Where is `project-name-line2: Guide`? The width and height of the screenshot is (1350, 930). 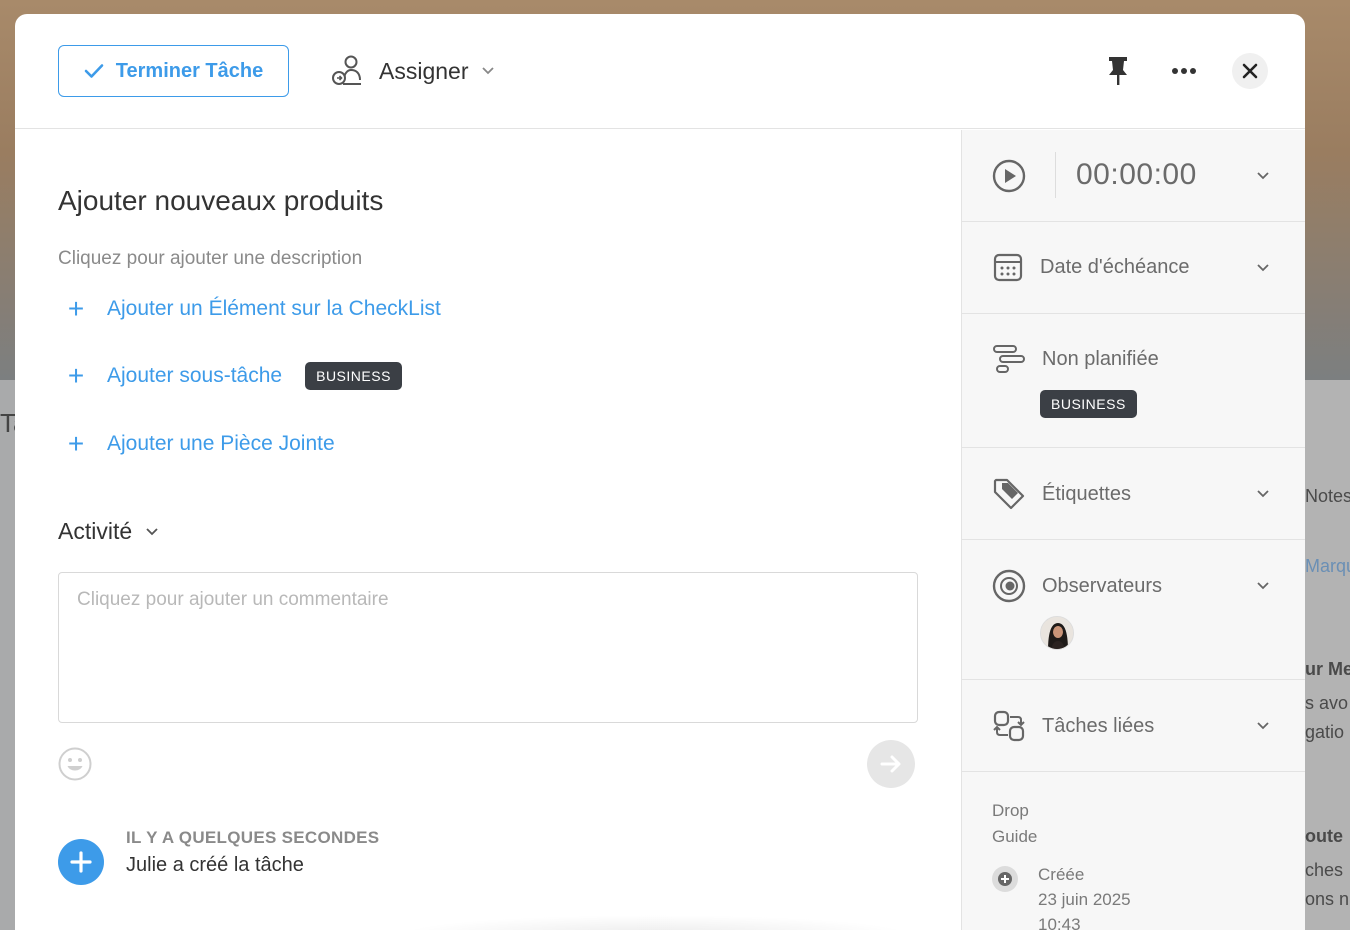
project-name-line2: Guide is located at coordinates (1015, 836).